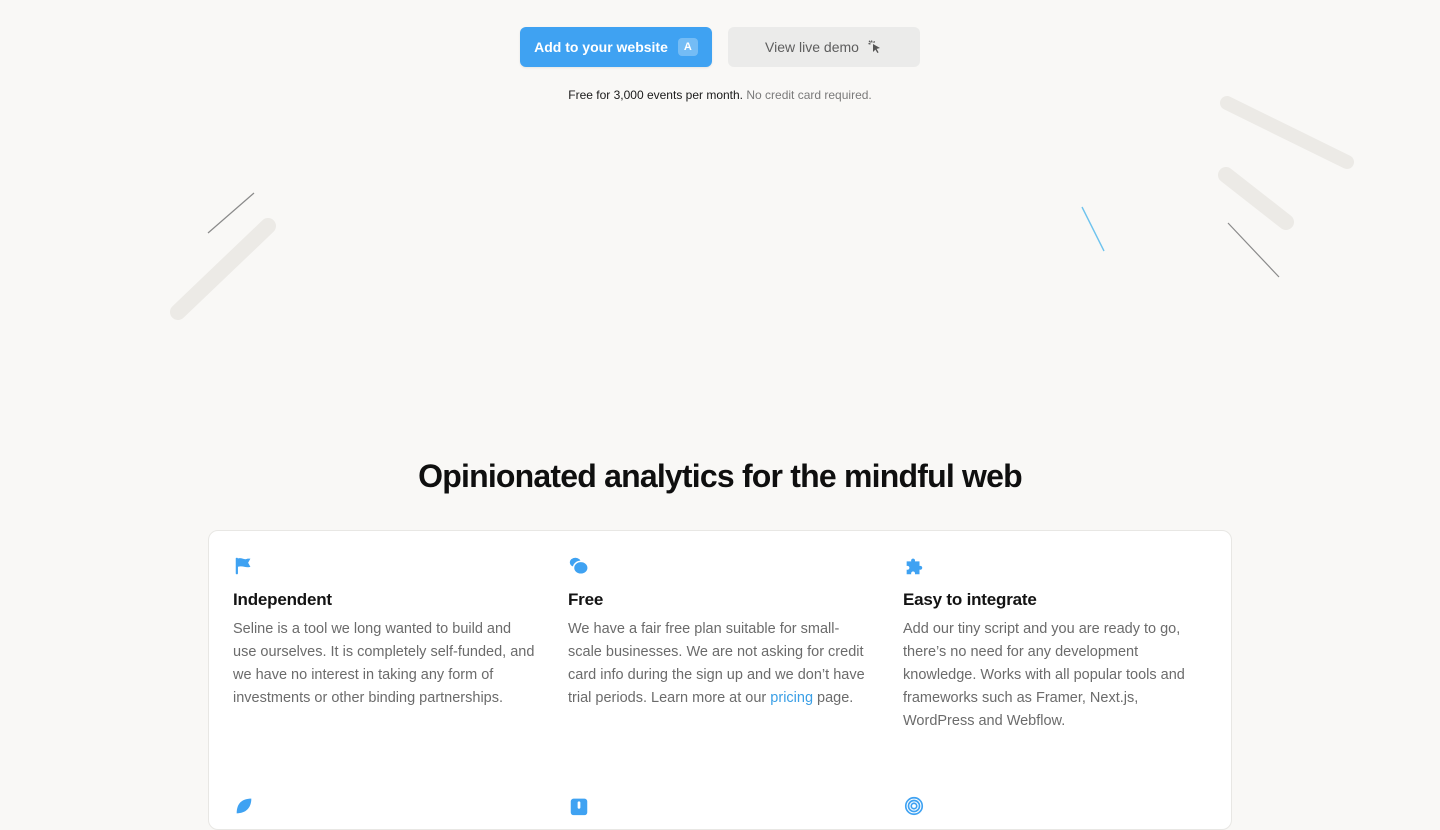  I want to click on pricing-note-strong: Free for 3,000 events per month., so click(656, 95).